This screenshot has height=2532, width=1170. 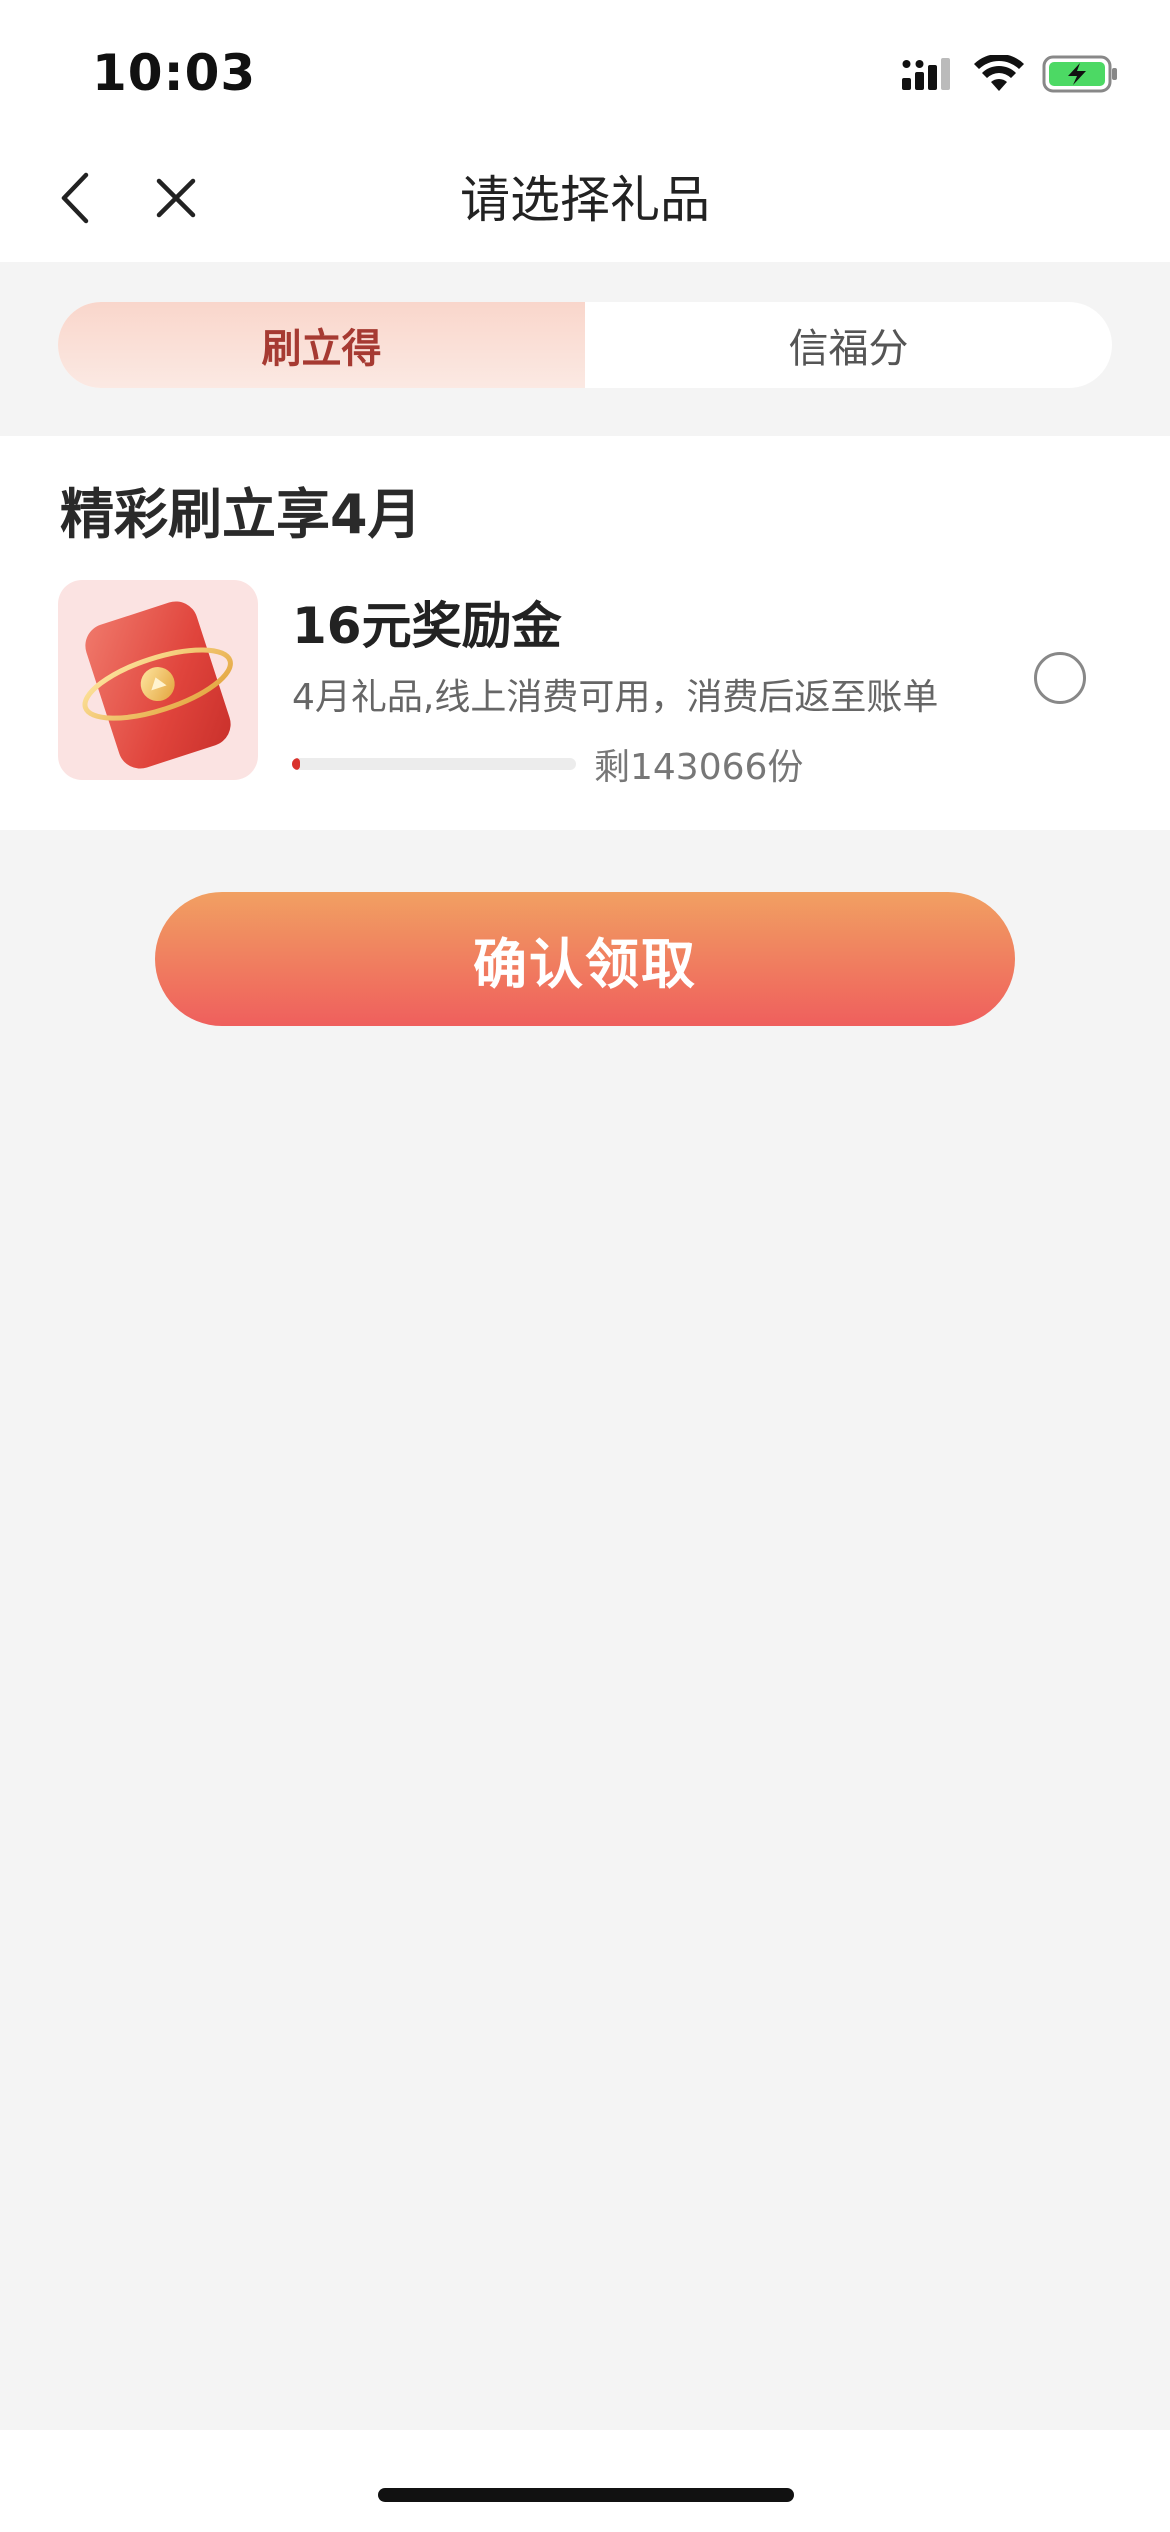 What do you see at coordinates (585, 2481) in the screenshot?
I see `bottom-bar` at bounding box center [585, 2481].